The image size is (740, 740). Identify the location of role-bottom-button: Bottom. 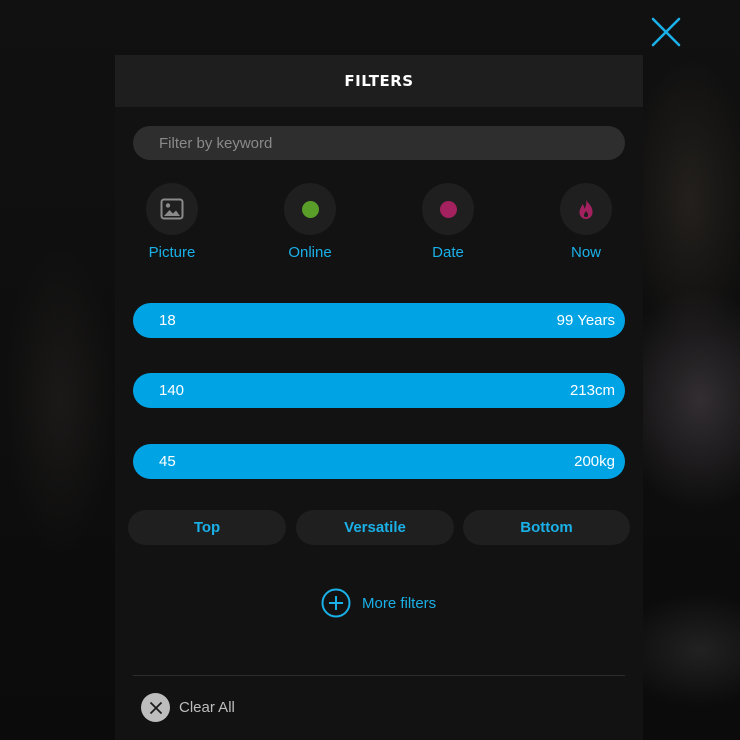
(546, 527).